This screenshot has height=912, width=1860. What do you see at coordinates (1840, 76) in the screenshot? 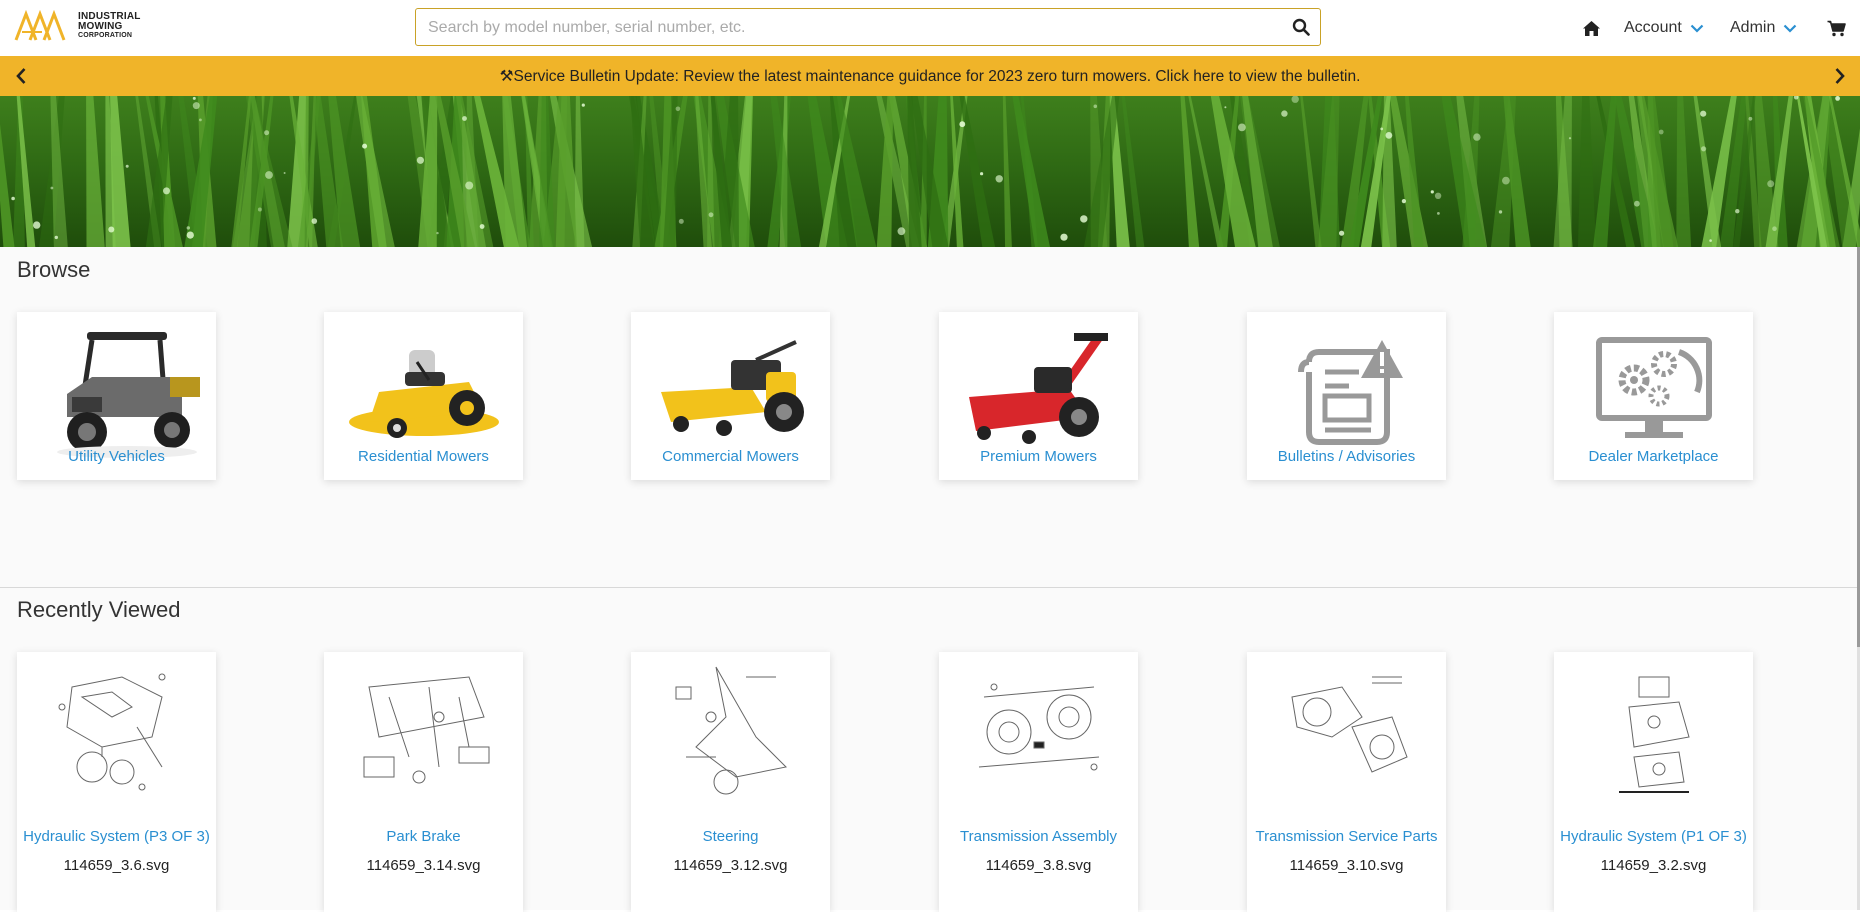
I see `chevron-right-icon` at bounding box center [1840, 76].